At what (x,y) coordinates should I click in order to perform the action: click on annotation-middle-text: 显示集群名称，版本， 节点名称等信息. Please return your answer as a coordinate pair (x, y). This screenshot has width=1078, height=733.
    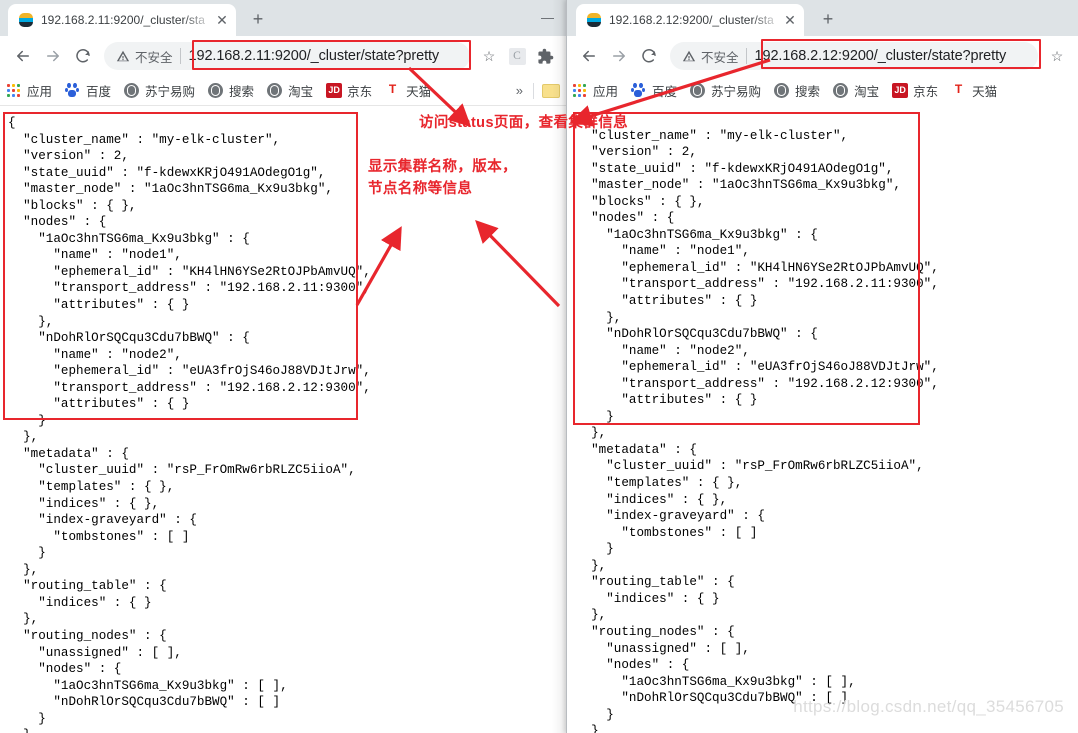
    Looking at the image, I should click on (442, 178).